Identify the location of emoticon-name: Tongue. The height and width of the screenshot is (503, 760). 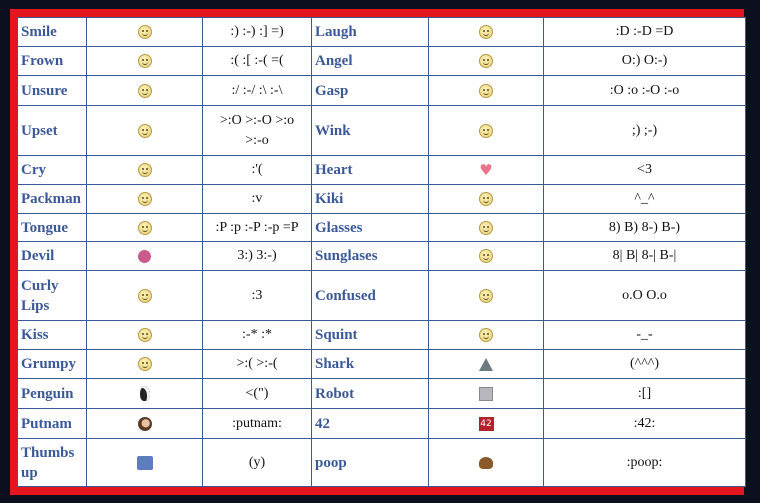
(52, 227).